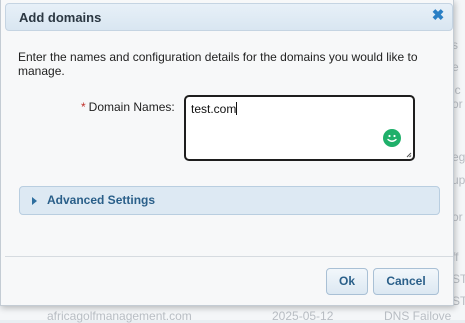  I want to click on text-caret, so click(237, 108).